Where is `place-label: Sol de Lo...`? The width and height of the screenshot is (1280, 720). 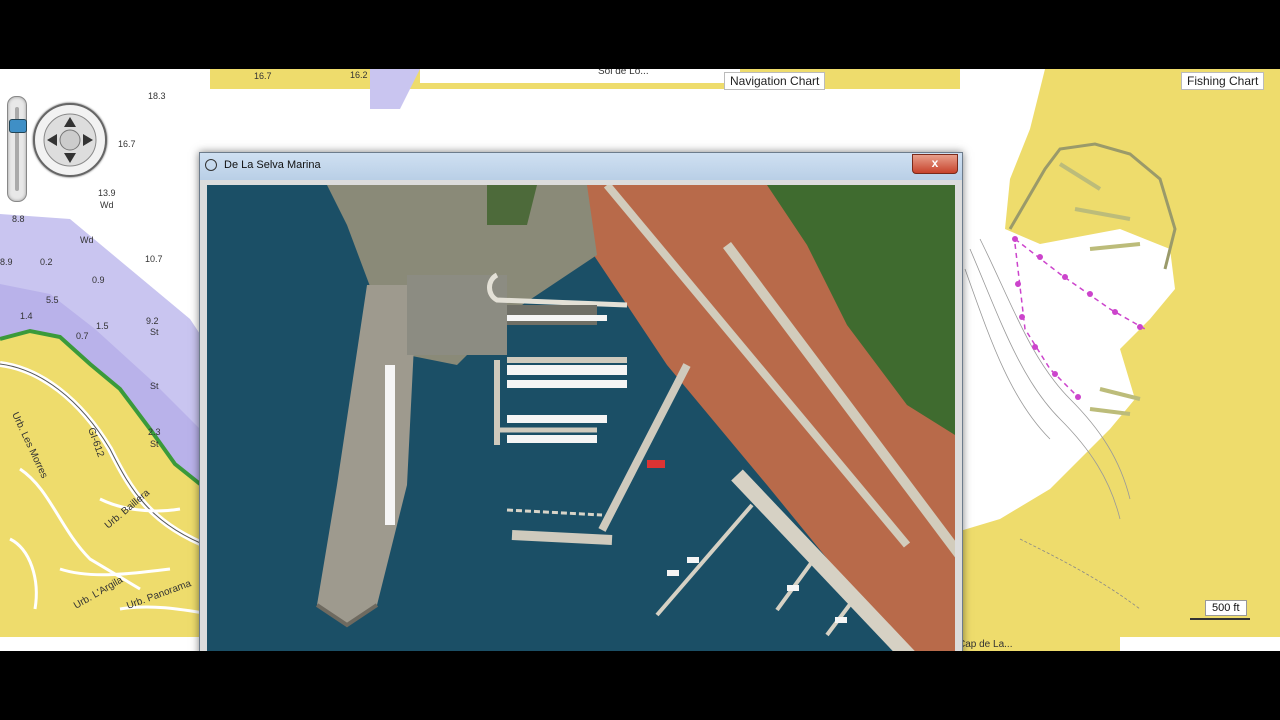 place-label: Sol de Lo... is located at coordinates (623, 73).